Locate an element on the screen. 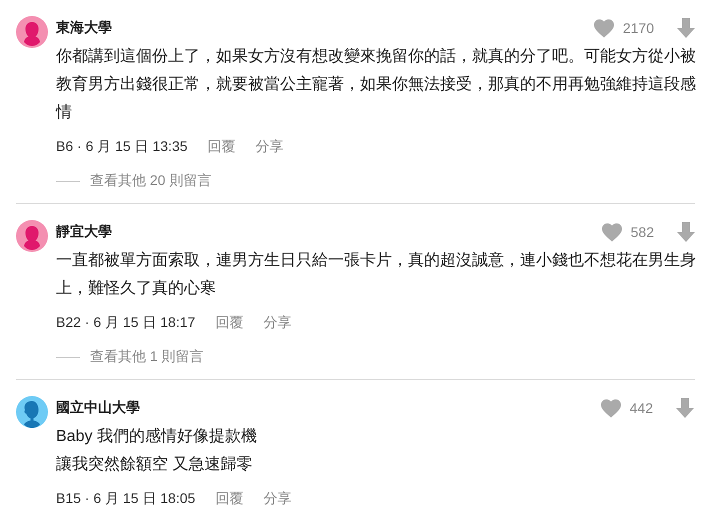 Image resolution: width=709 pixels, height=511 pixels. comment-text-line: 一直都被單方面索取，連男方生日只給一張卡片，真的超沒誠意，連小錢也不想花在男生身 is located at coordinates (376, 260).